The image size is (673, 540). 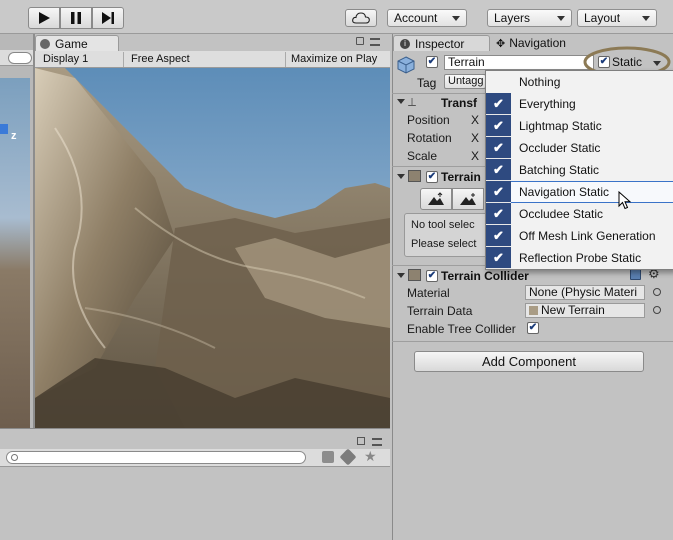 I want to click on object-name-input: Terrain, so click(x=519, y=62).